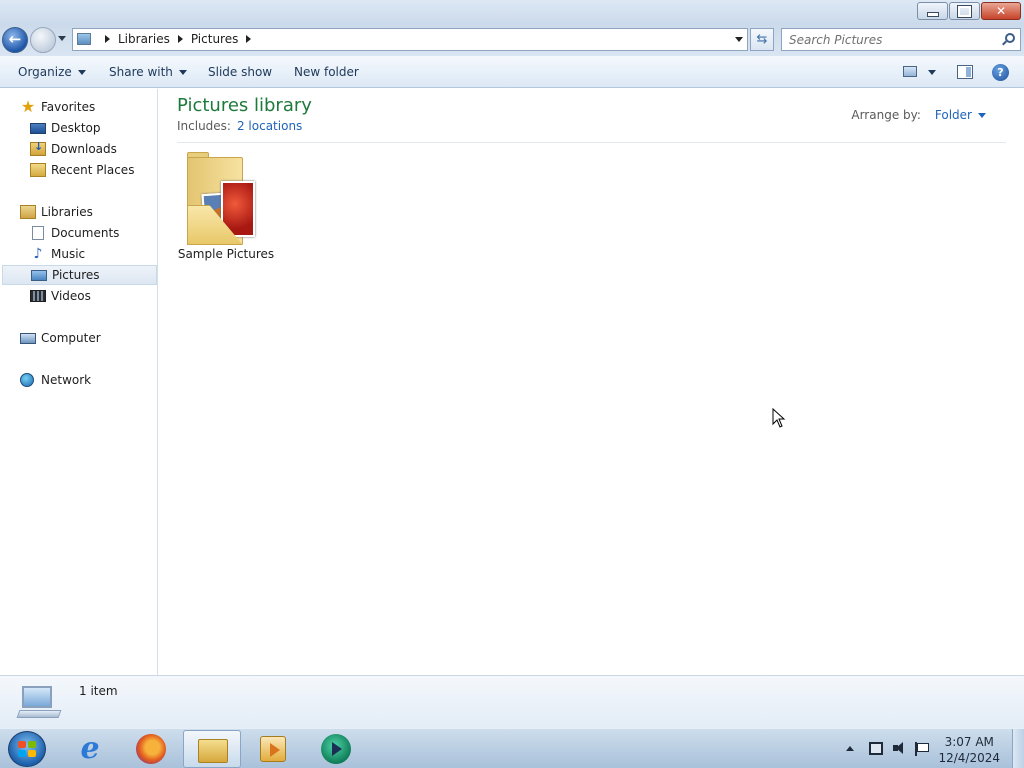 The image size is (1024, 768). I want to click on network-icon, so click(27, 380).